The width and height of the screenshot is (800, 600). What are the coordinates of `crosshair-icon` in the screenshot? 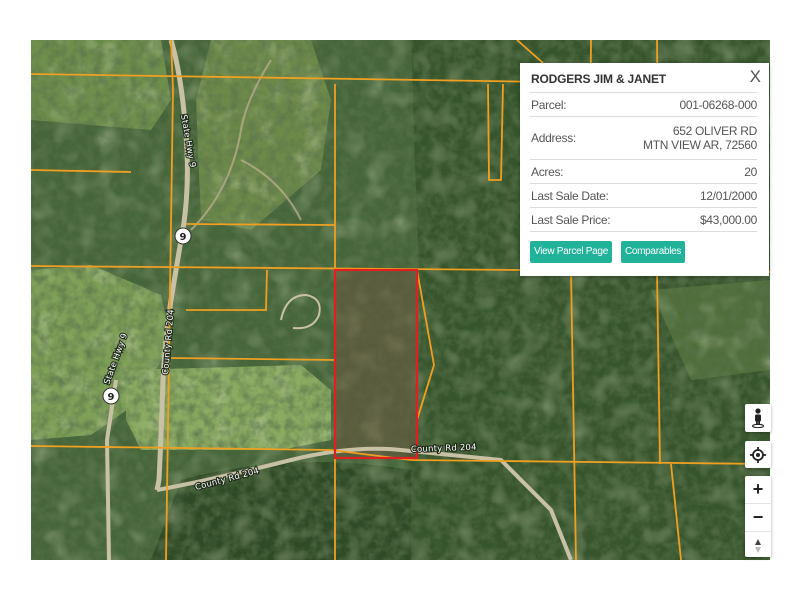 It's located at (758, 454).